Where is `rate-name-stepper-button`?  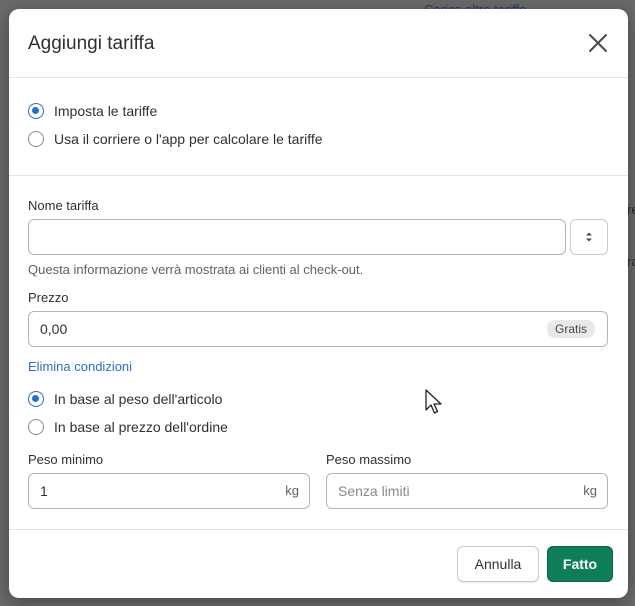 rate-name-stepper-button is located at coordinates (589, 237).